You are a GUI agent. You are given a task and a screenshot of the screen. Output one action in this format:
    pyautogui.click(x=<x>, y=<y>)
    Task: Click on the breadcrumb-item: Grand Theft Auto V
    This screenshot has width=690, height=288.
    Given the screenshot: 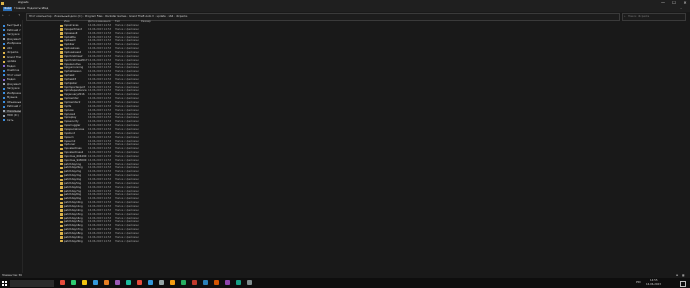 What is the action you would take?
    pyautogui.click(x=141, y=16)
    